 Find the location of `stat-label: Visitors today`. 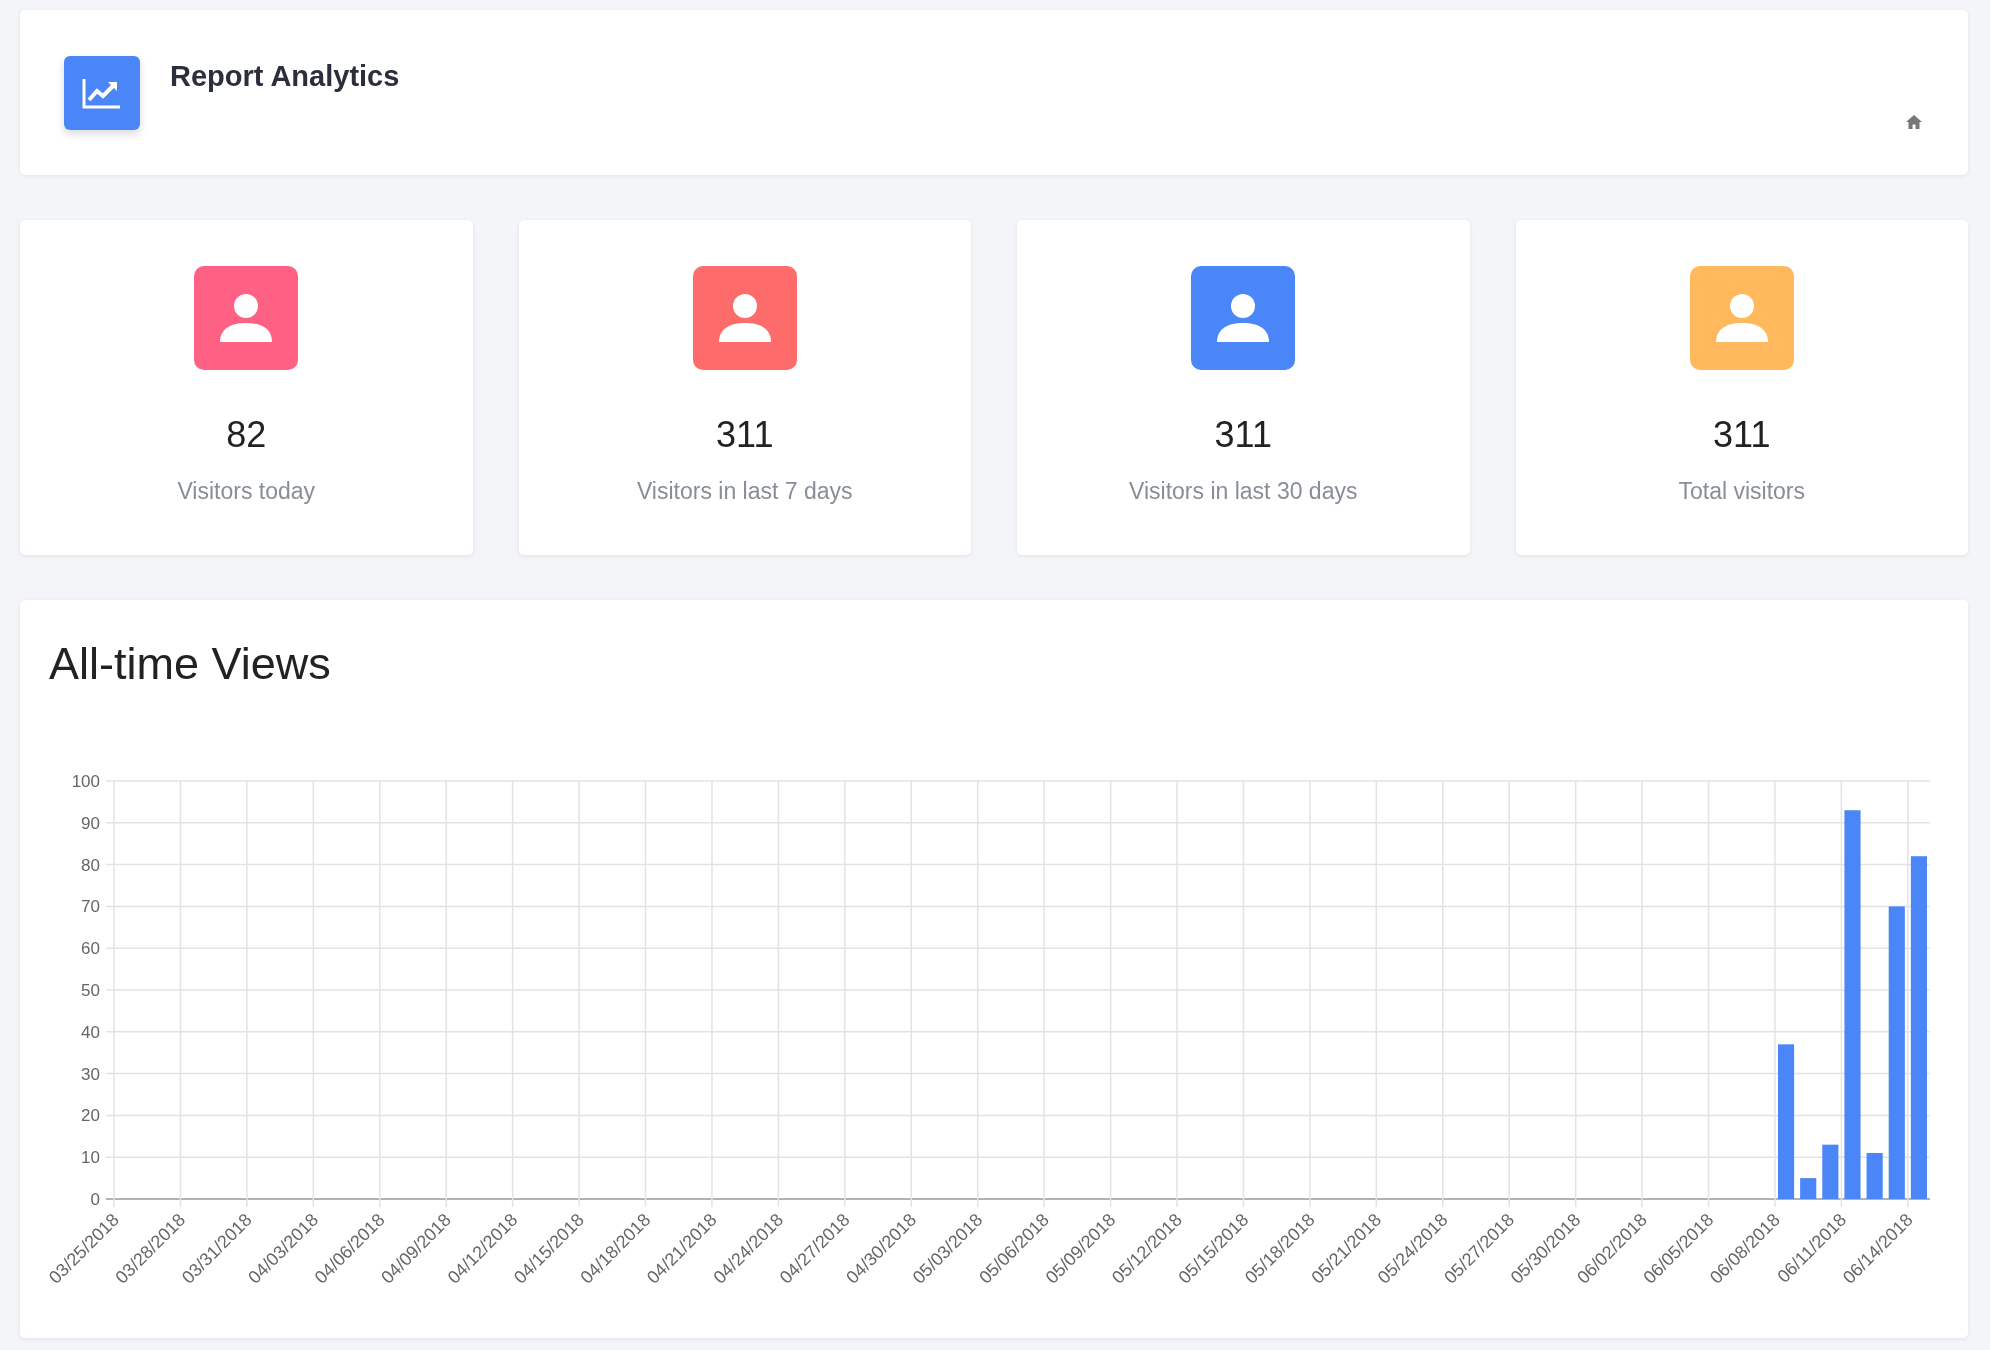

stat-label: Visitors today is located at coordinates (246, 491).